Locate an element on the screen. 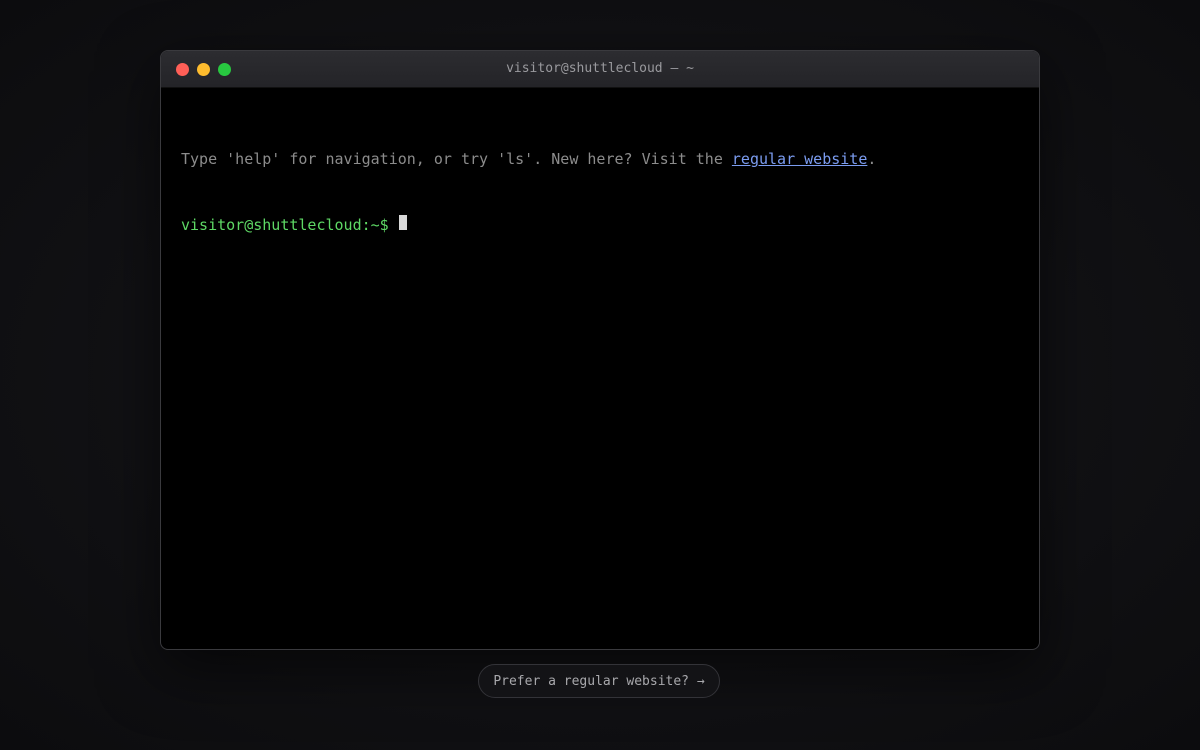 Image resolution: width=1200 pixels, height=750 pixels. zoom-window-button is located at coordinates (224, 69).